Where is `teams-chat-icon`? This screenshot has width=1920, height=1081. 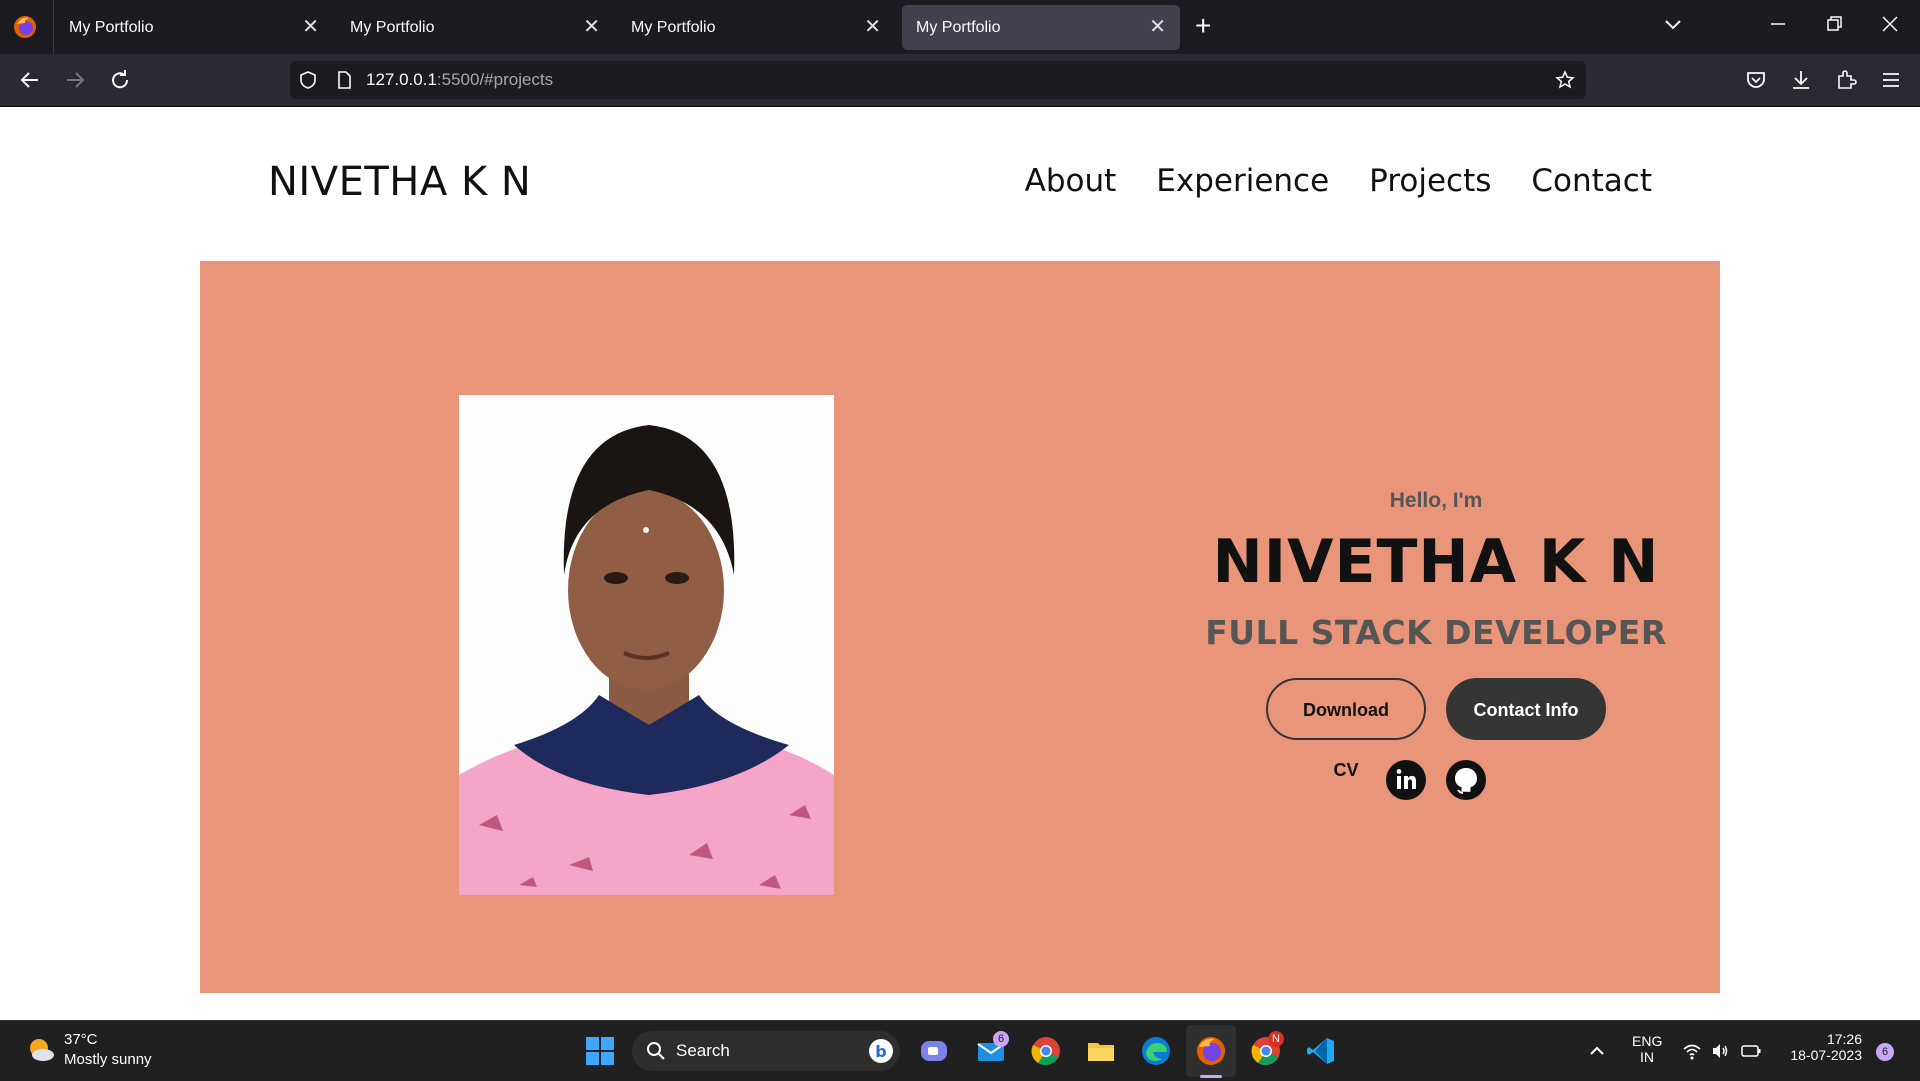
teams-chat-icon is located at coordinates (934, 1051).